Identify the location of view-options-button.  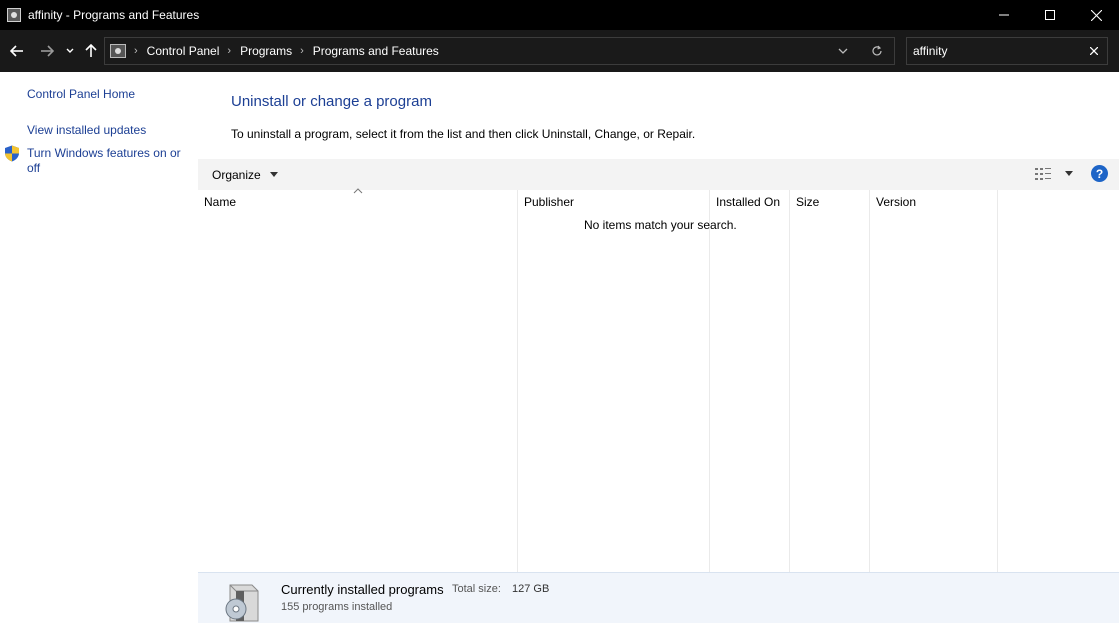
(1069, 173).